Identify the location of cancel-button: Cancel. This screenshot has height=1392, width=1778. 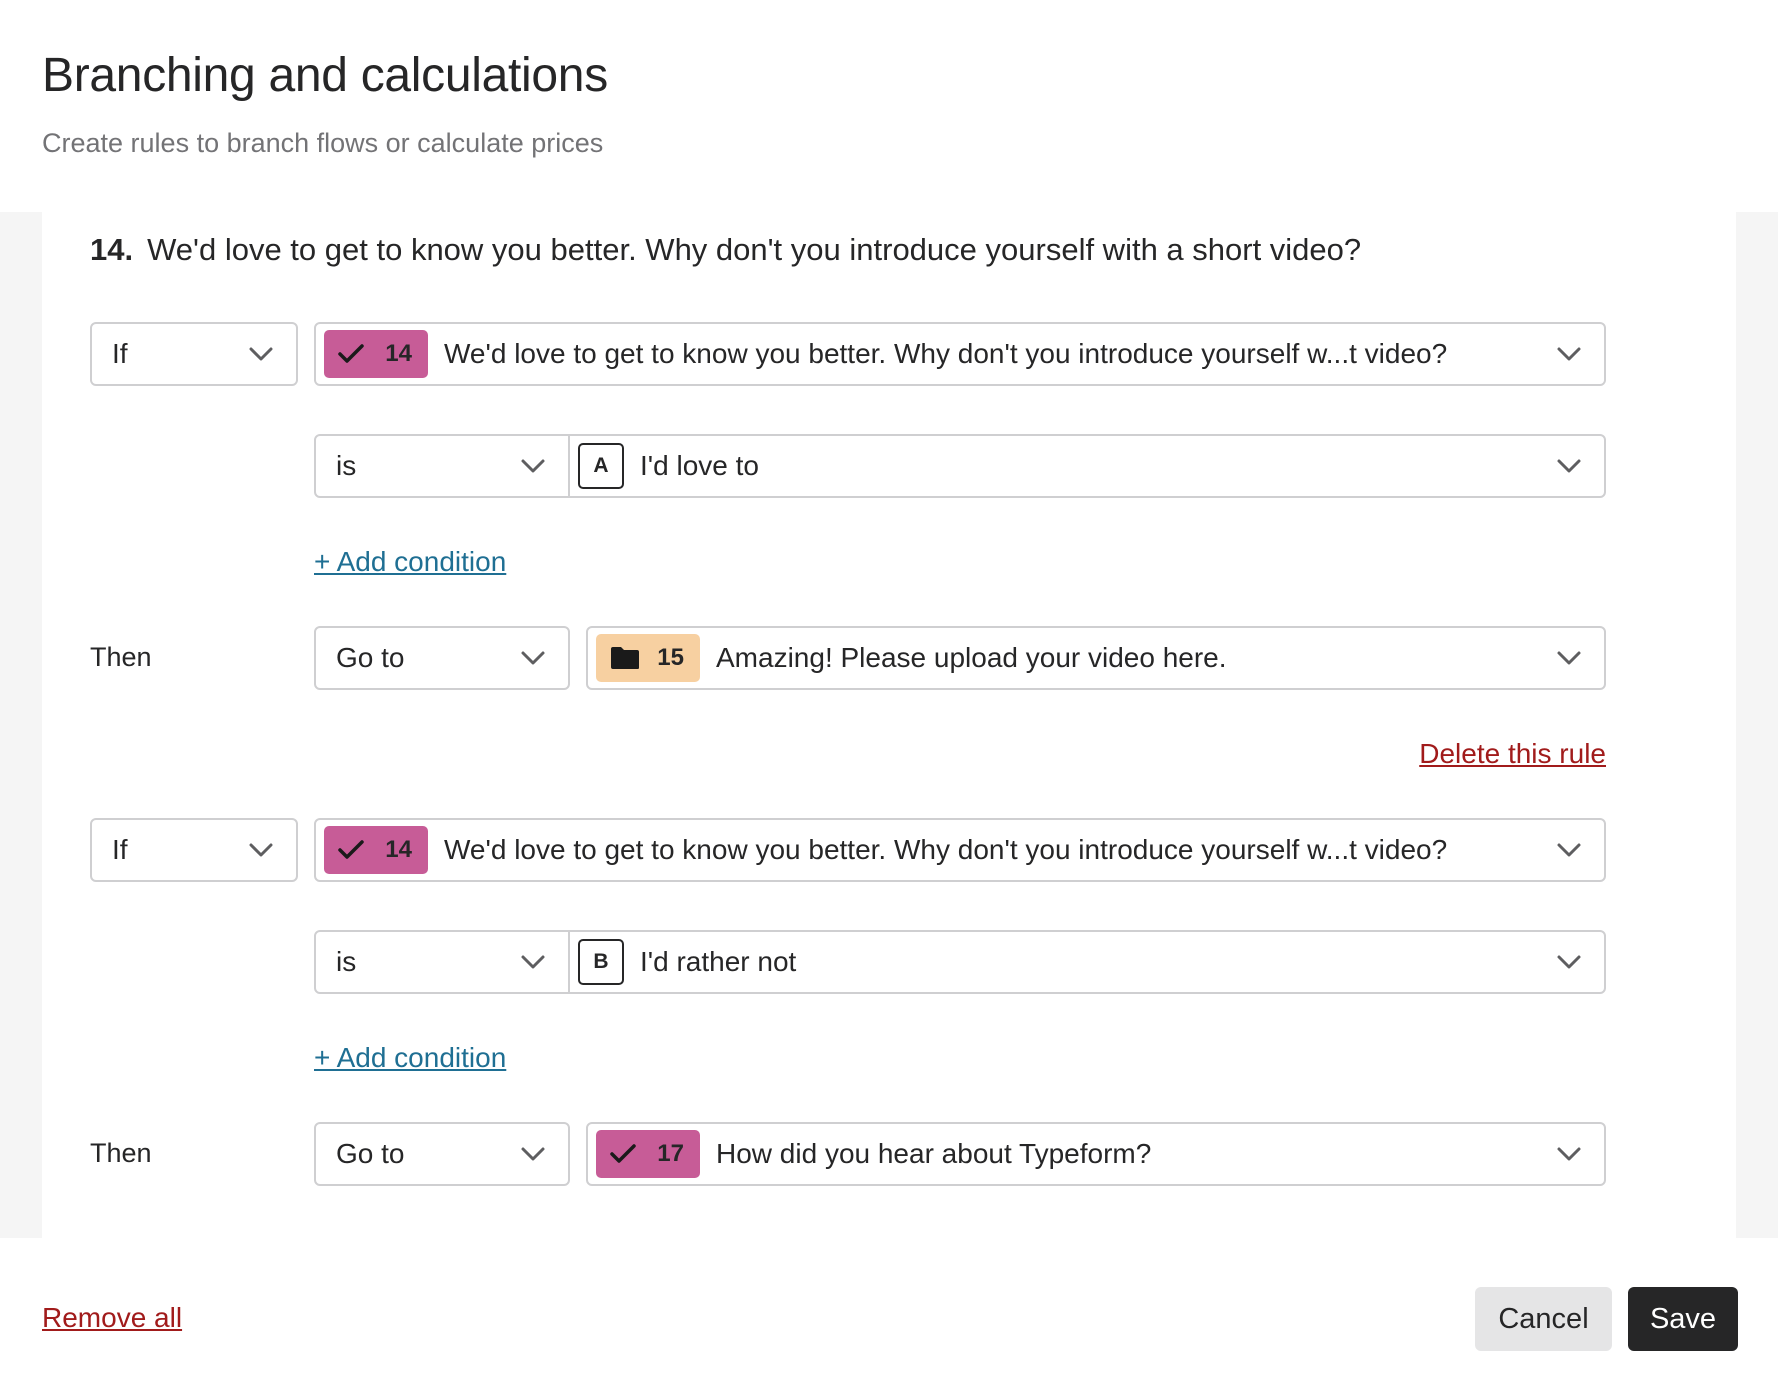
(1543, 1319).